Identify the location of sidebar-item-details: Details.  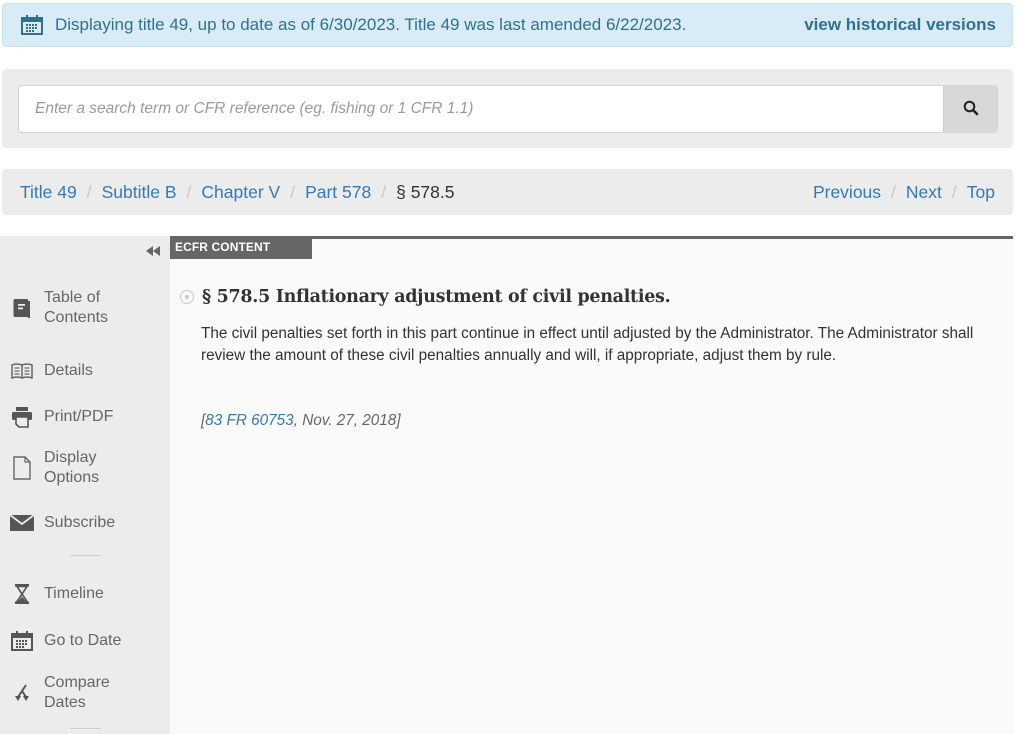
(85, 371).